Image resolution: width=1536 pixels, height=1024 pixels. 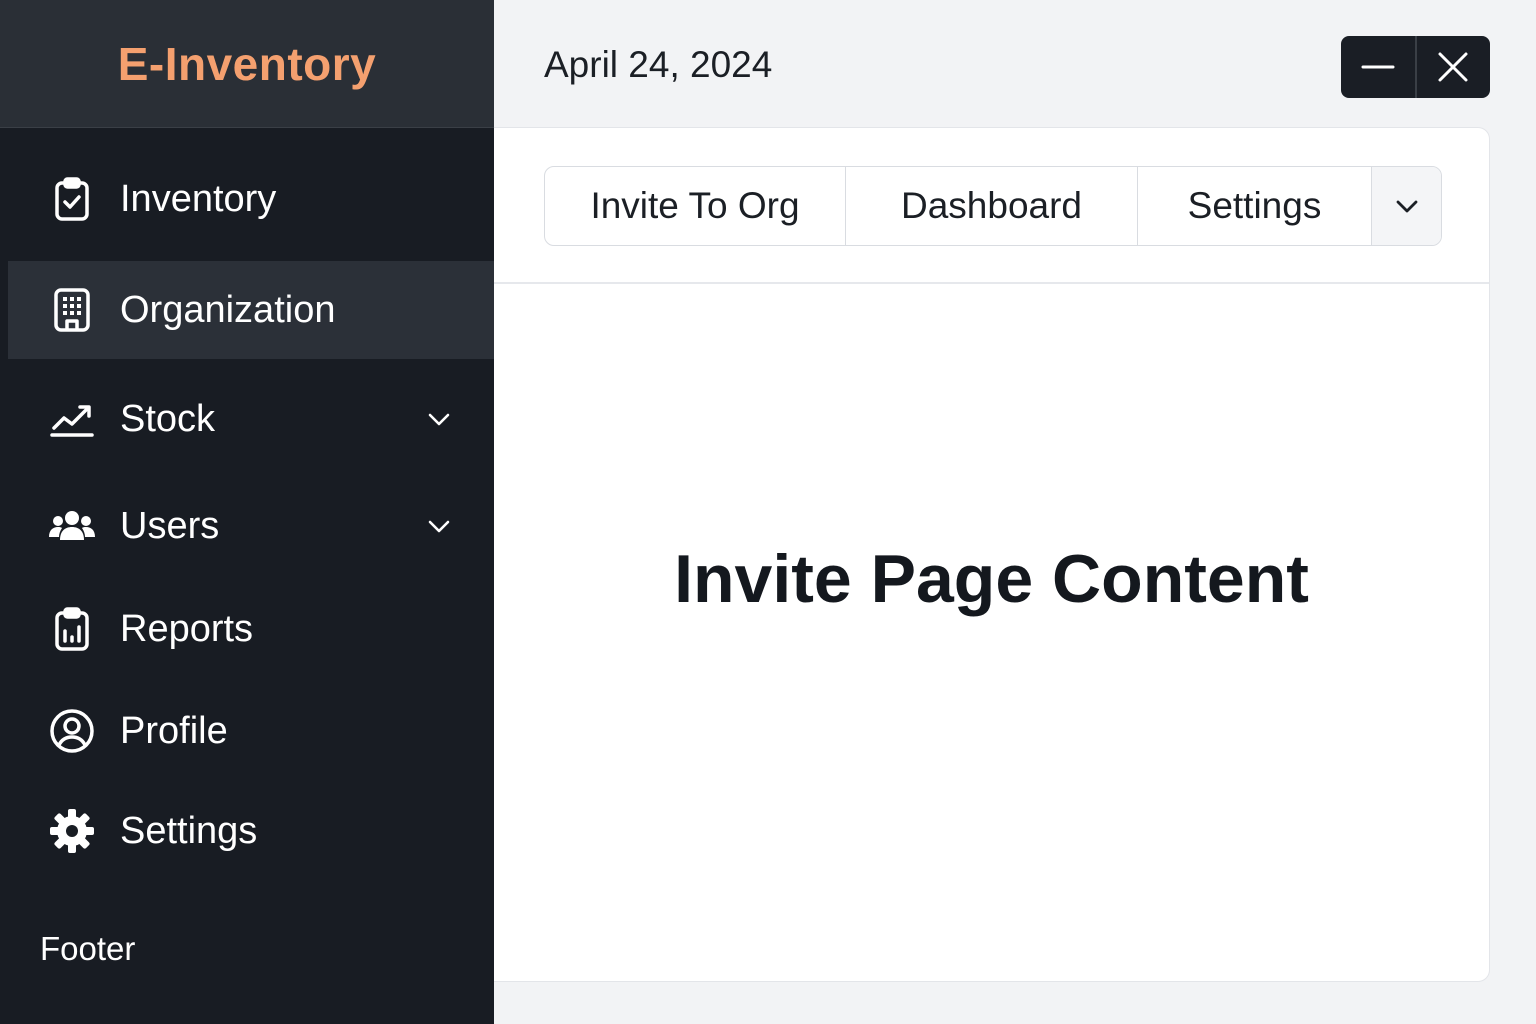 I want to click on sidebar-item-stock: Stock, so click(x=251, y=419).